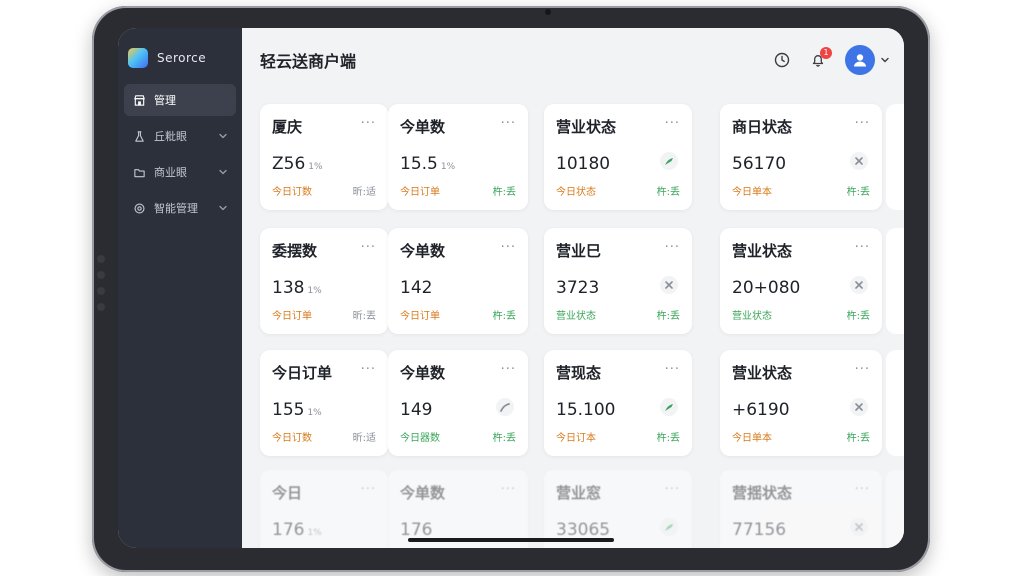 The height and width of the screenshot is (576, 1024). Describe the element at coordinates (618, 157) in the screenshot. I see `stat-card: 营业状态 ··· 10180 今日状态 杵:丢` at that location.